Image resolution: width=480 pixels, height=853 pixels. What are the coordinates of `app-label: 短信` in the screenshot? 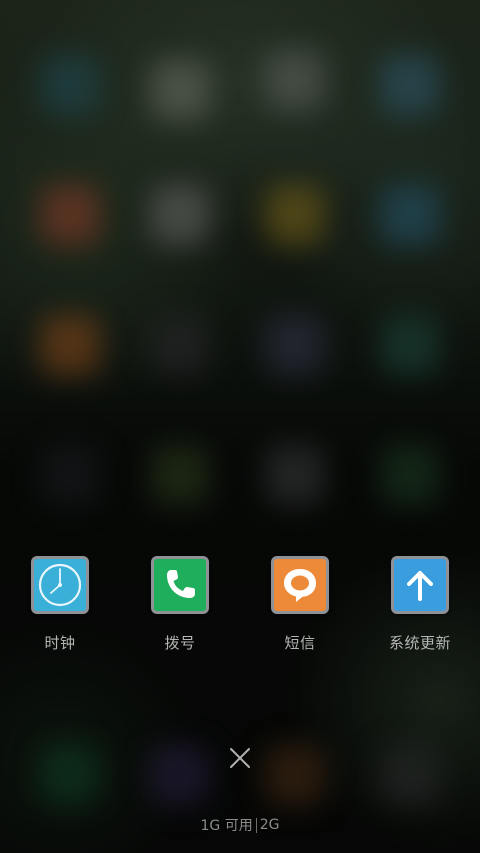 It's located at (300, 643).